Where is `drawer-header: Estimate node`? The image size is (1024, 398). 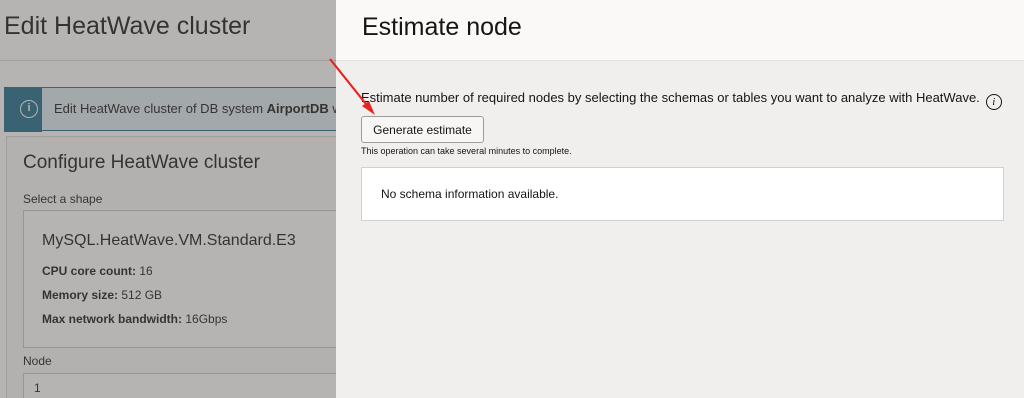 drawer-header: Estimate node is located at coordinates (680, 30).